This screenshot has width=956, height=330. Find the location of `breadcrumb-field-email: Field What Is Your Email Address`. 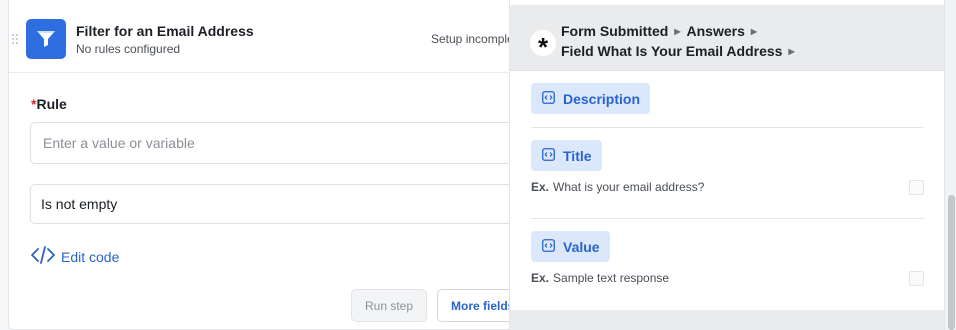

breadcrumb-field-email: Field What Is Your Email Address is located at coordinates (671, 51).